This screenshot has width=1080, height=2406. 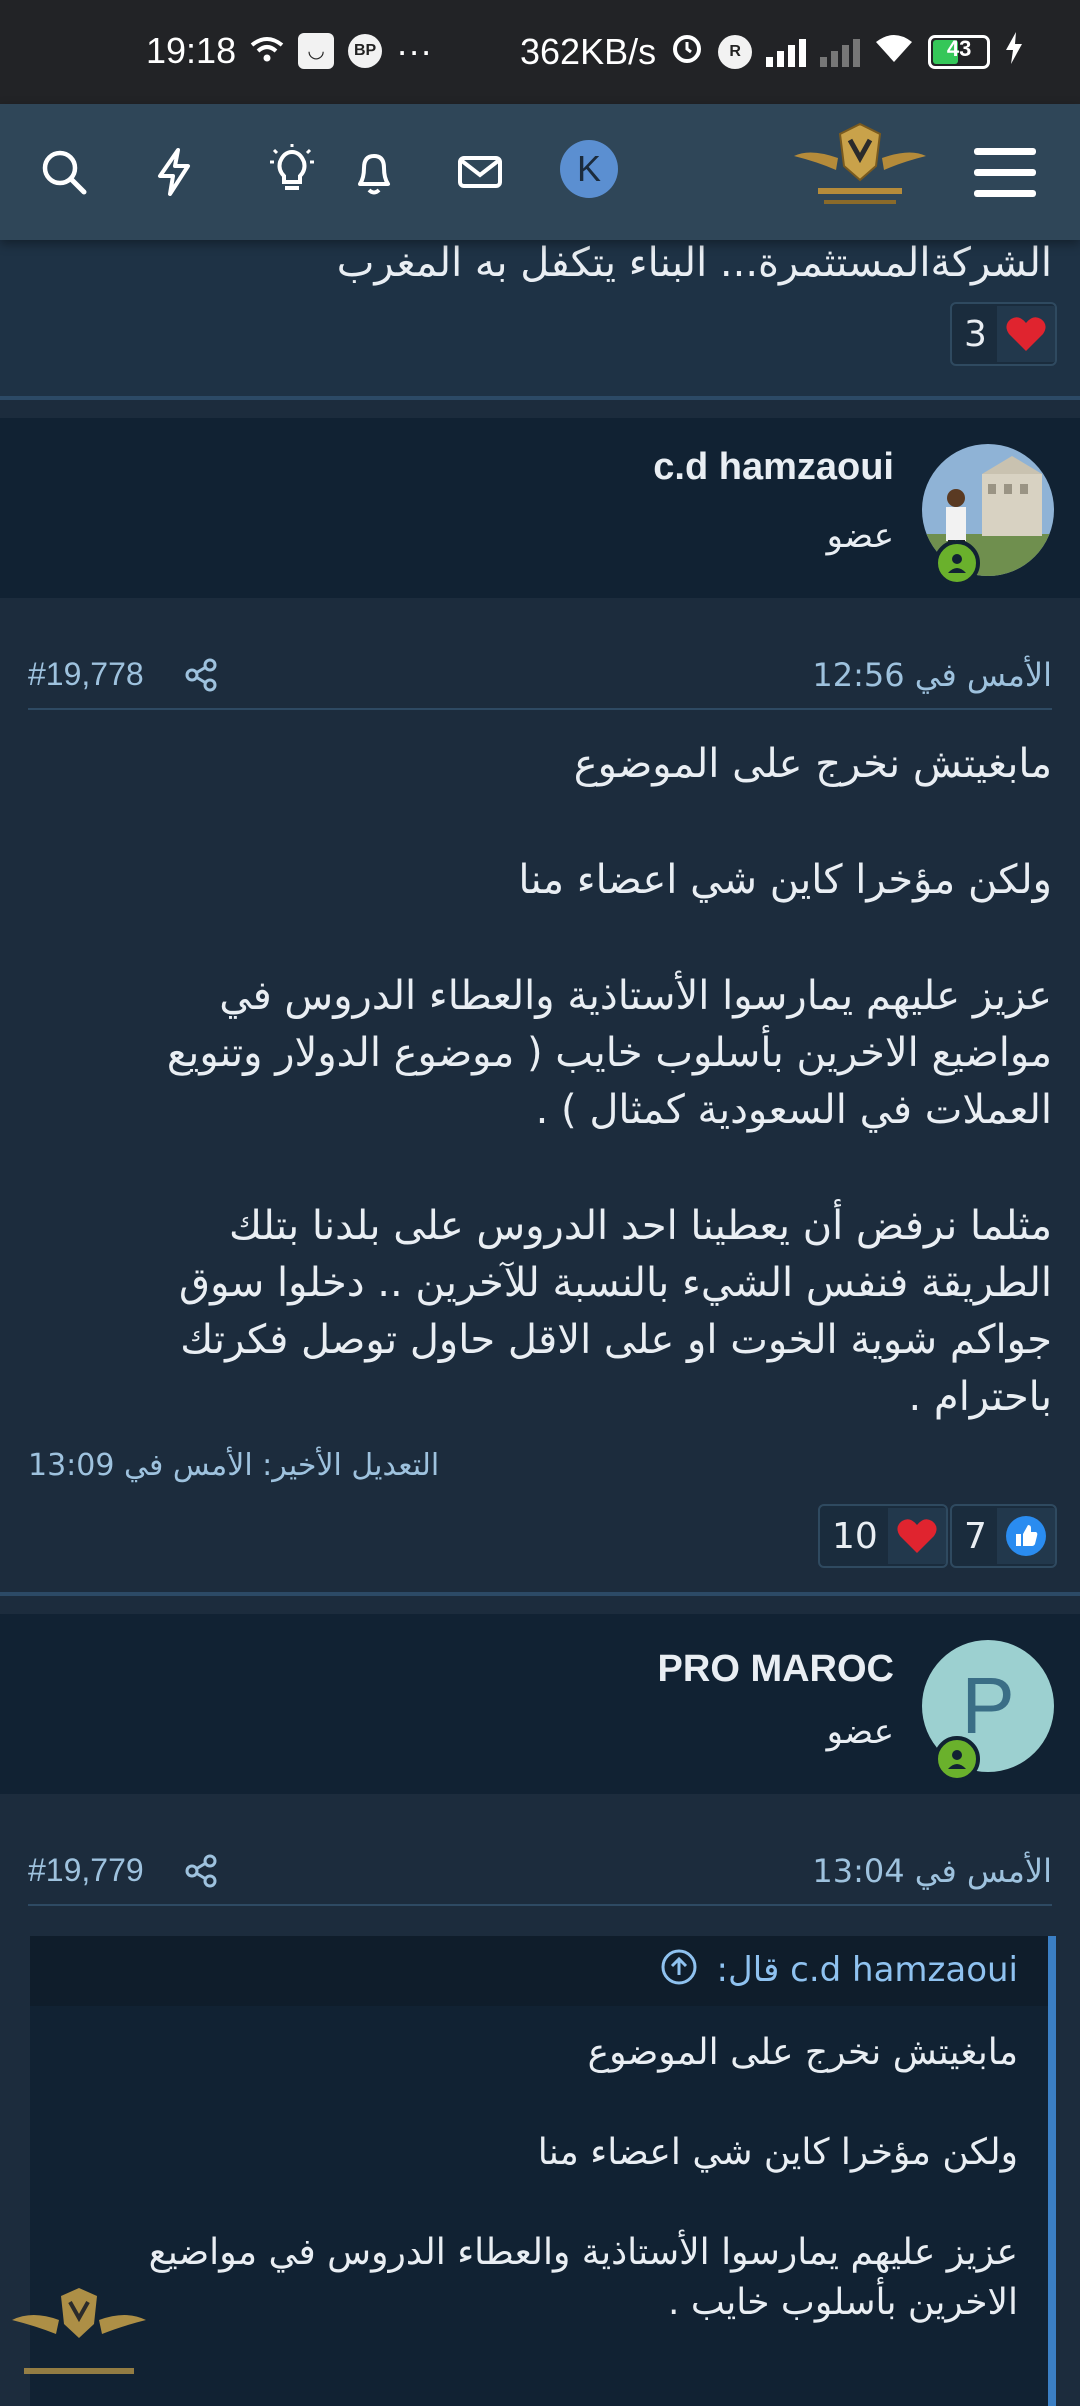 I want to click on signal-icon, so click(x=786, y=52).